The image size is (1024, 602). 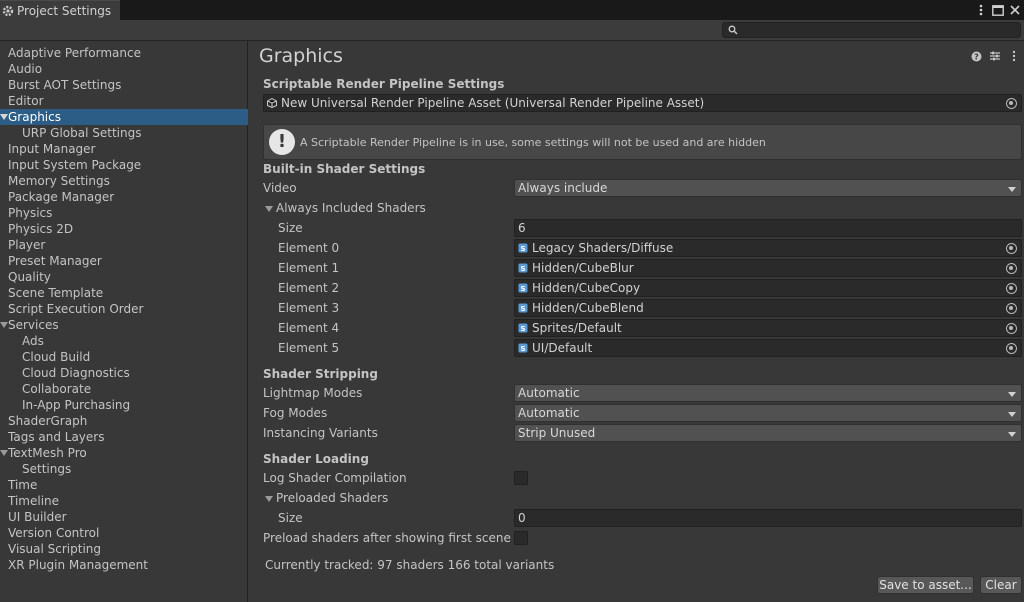 What do you see at coordinates (309, 328) in the screenshot?
I see `element-label: Element 4` at bounding box center [309, 328].